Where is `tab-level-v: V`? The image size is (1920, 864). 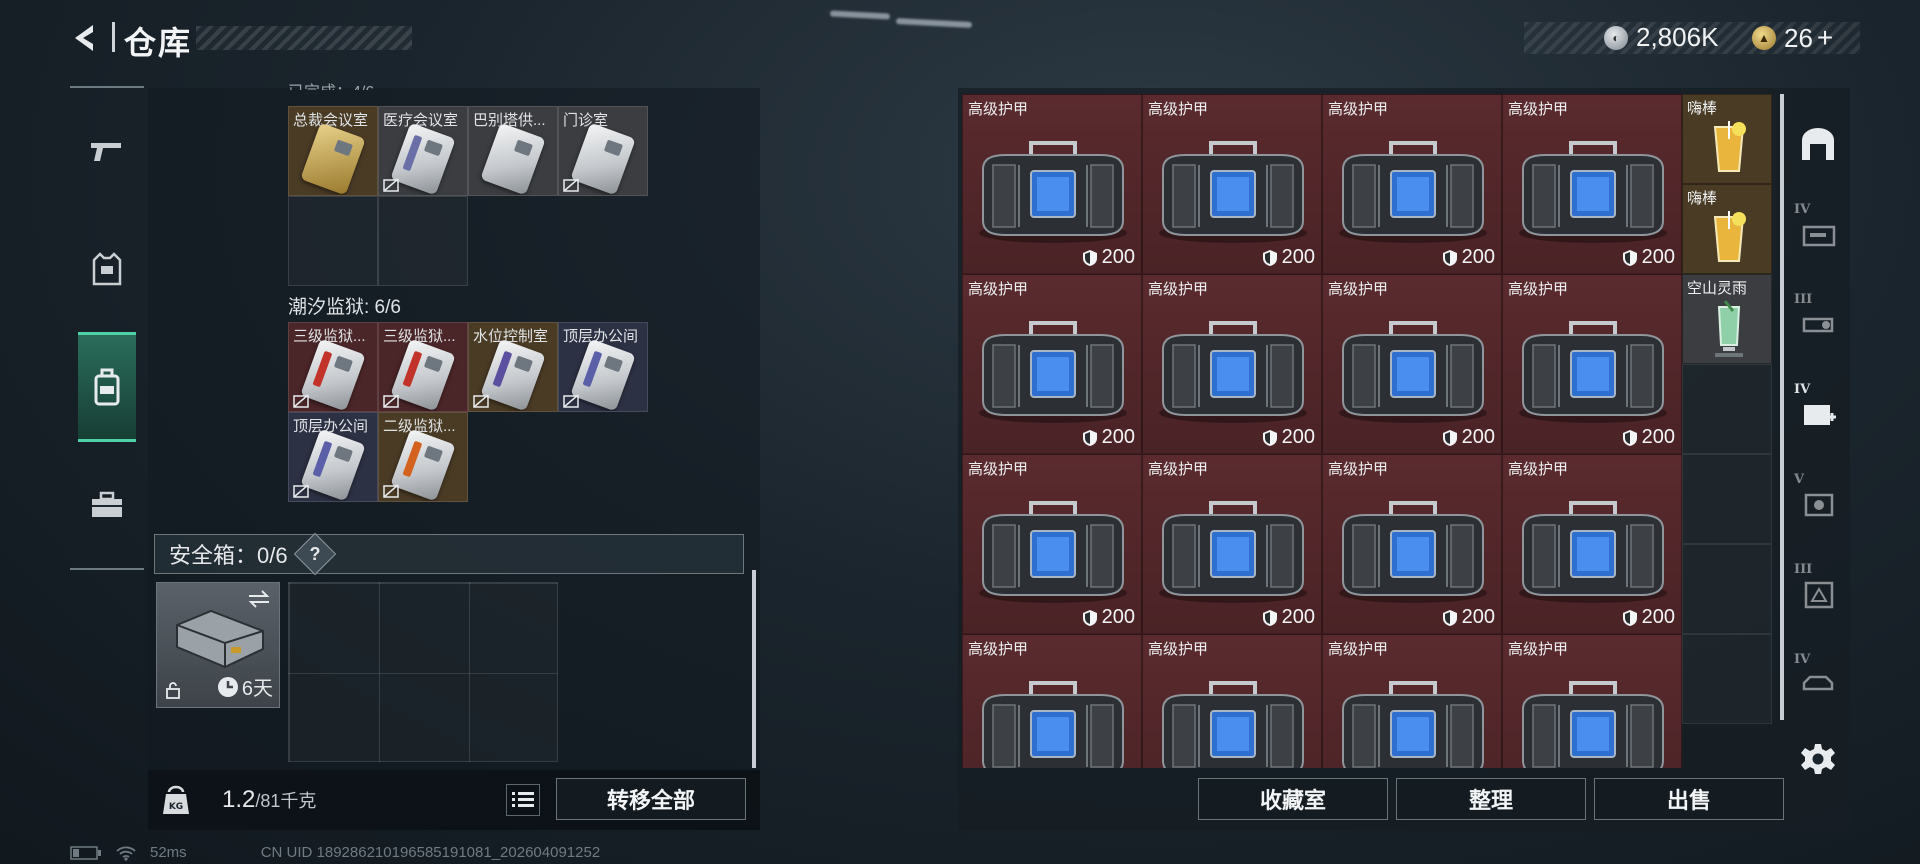
tab-level-v: V is located at coordinates (1818, 504).